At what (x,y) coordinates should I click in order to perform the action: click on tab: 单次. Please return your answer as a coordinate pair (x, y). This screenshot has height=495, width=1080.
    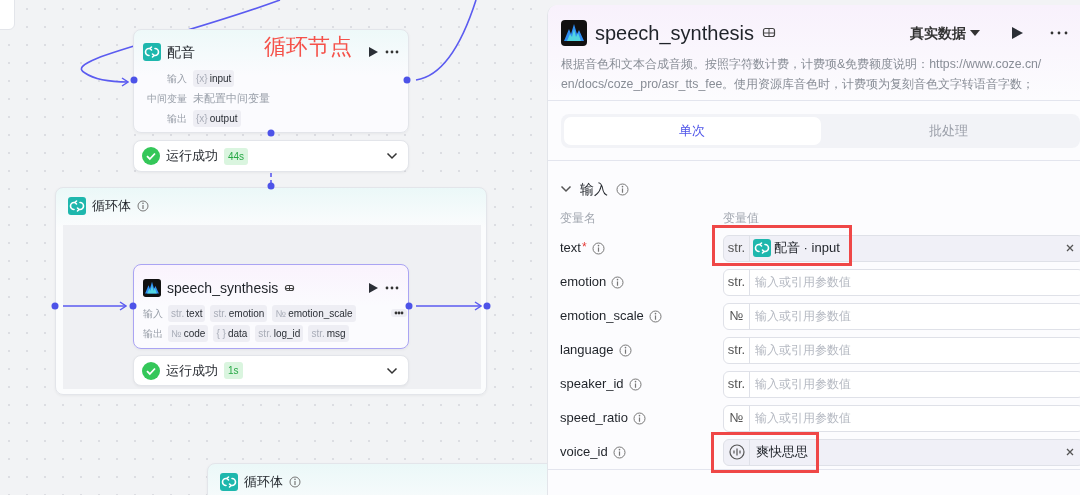
    Looking at the image, I should click on (692, 131).